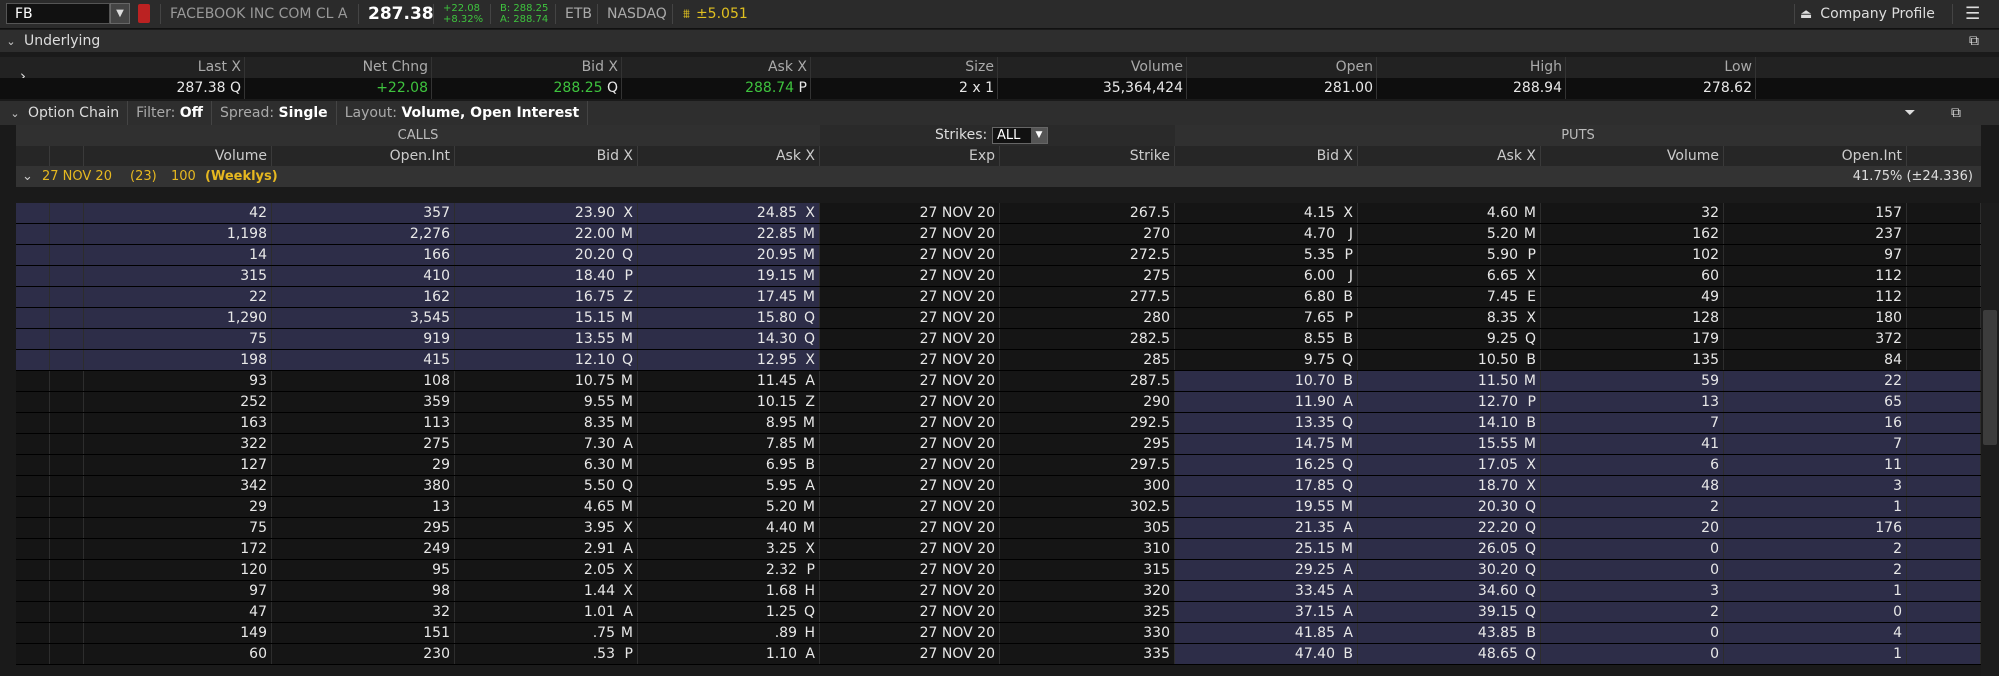 The height and width of the screenshot is (676, 1999). I want to click on call-open-int: 357, so click(363, 213).